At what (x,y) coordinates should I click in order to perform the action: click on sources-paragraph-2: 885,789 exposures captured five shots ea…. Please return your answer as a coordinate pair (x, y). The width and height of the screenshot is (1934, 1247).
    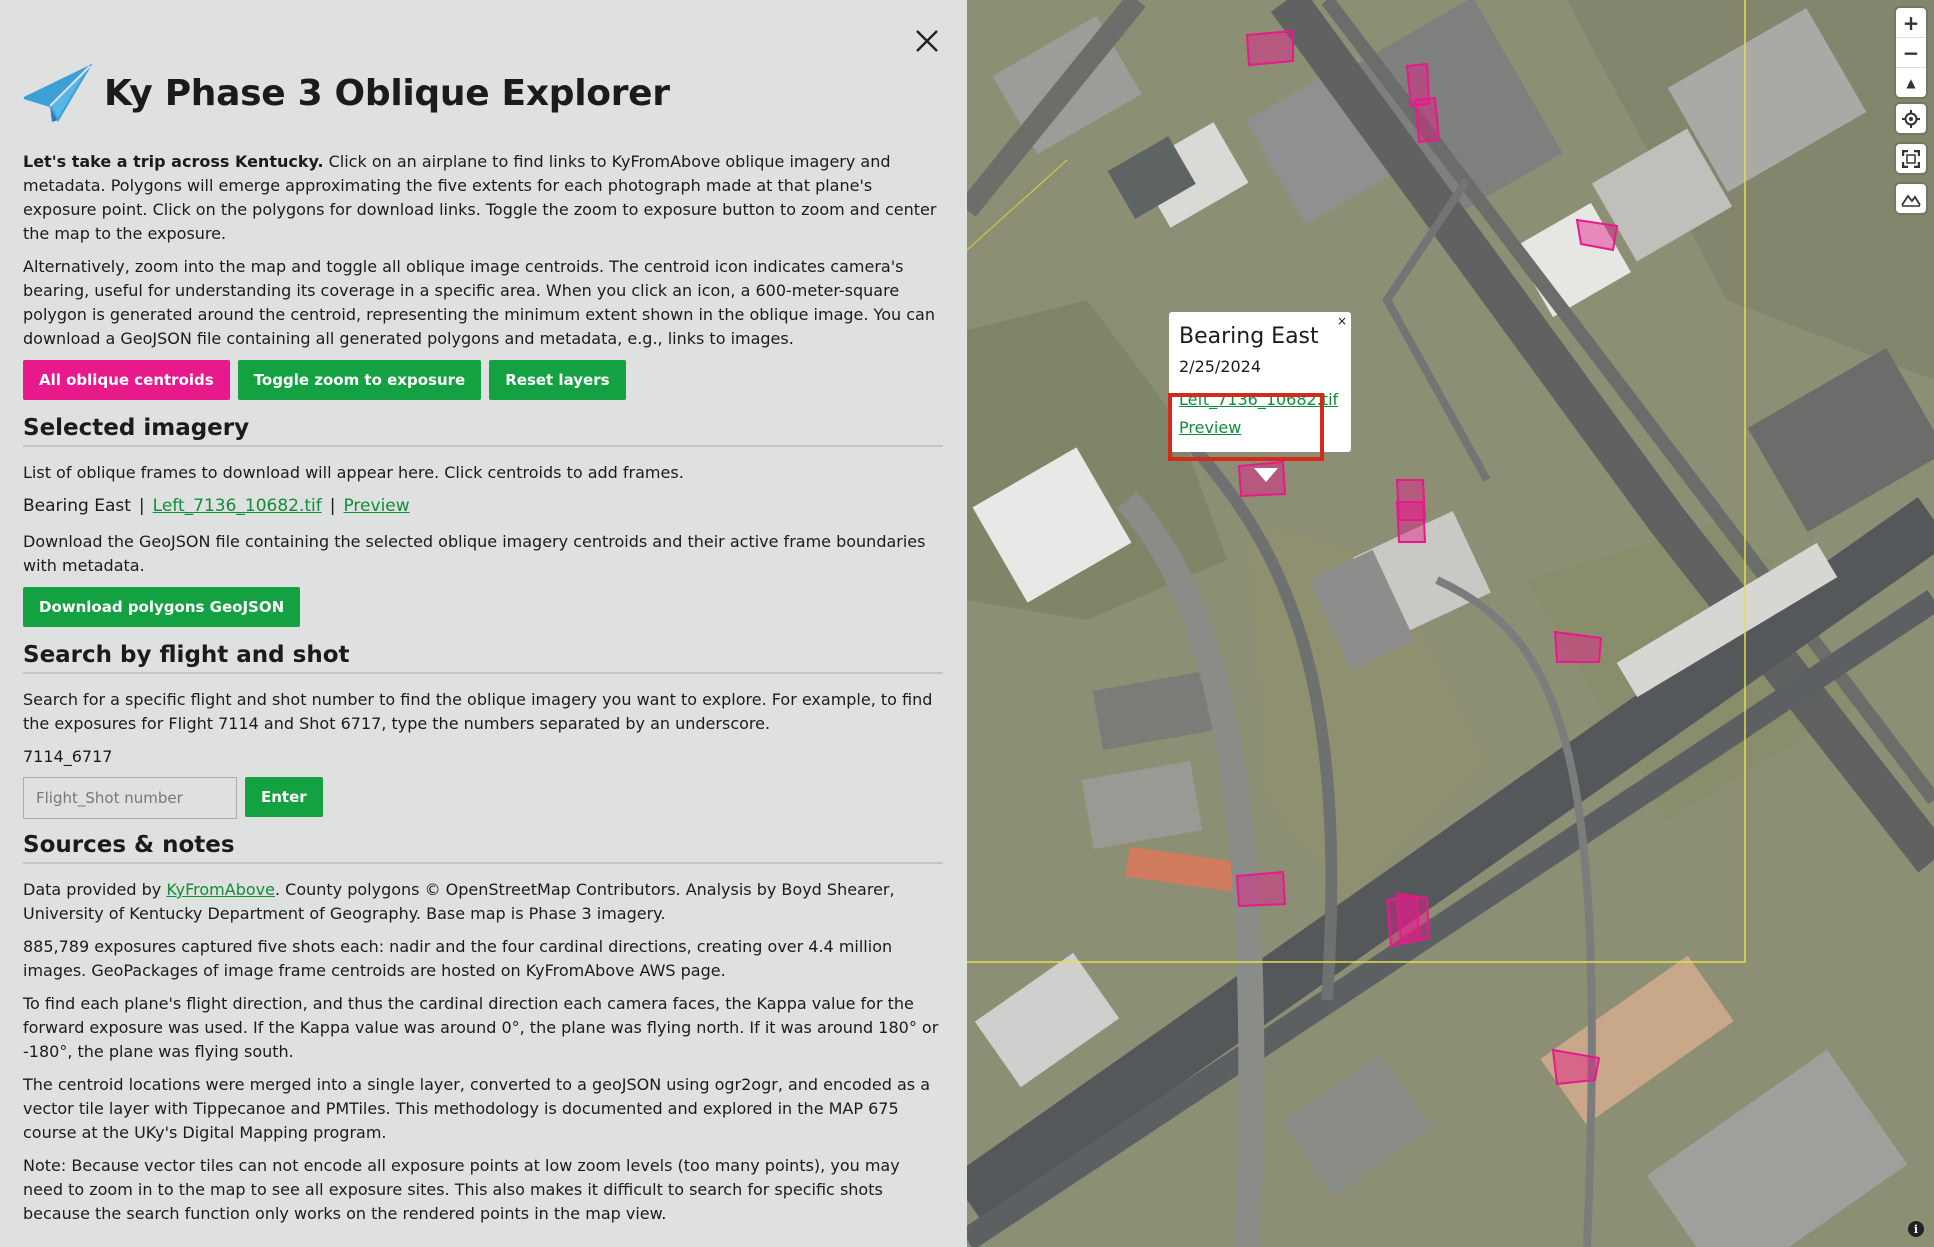
    Looking at the image, I should click on (458, 958).